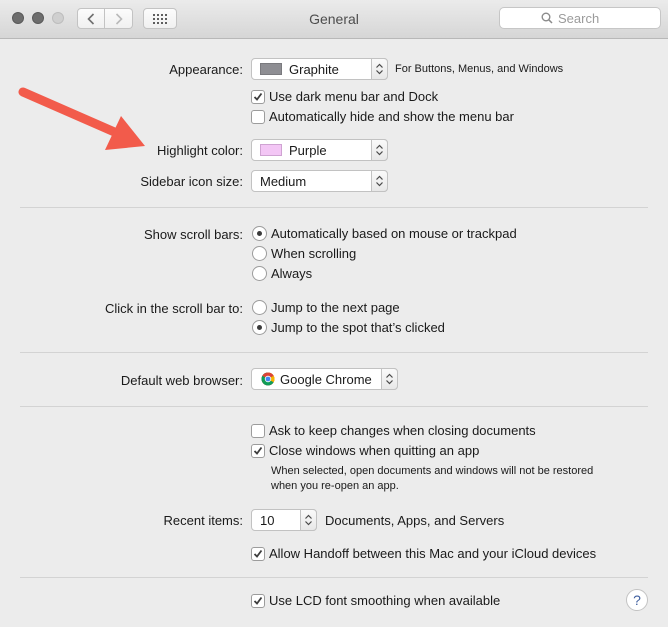  What do you see at coordinates (335, 486) in the screenshot?
I see `close-windows-note-line2: when you re-open an app.` at bounding box center [335, 486].